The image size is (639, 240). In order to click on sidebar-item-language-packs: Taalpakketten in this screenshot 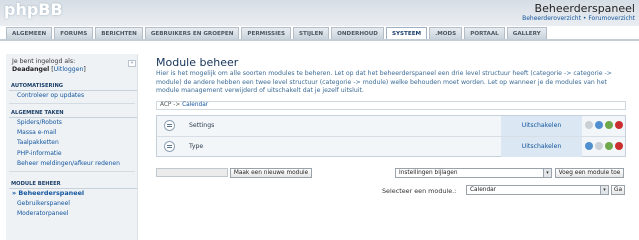, I will do `click(38, 142)`.